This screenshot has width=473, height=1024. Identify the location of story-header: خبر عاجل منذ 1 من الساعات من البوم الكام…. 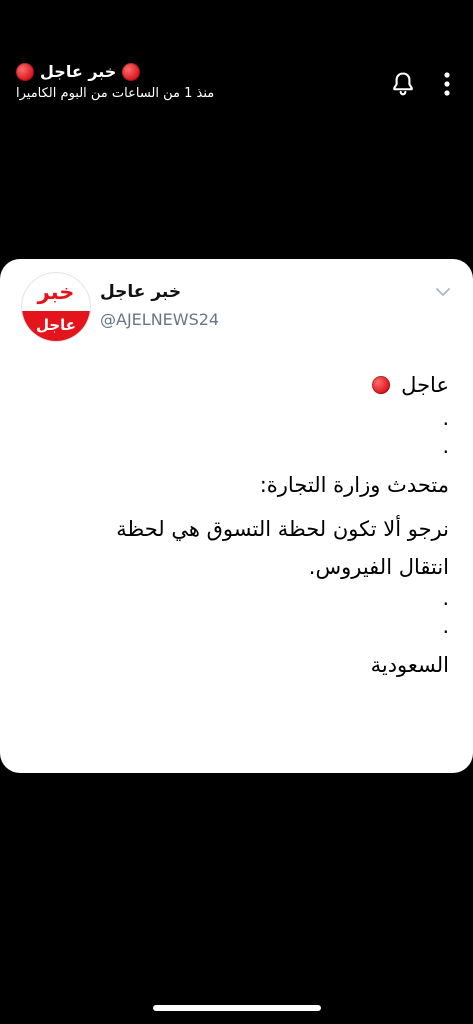
(236, 84).